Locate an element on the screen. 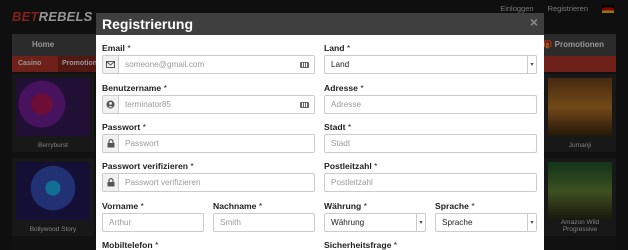  postleitzahl-field is located at coordinates (430, 182).